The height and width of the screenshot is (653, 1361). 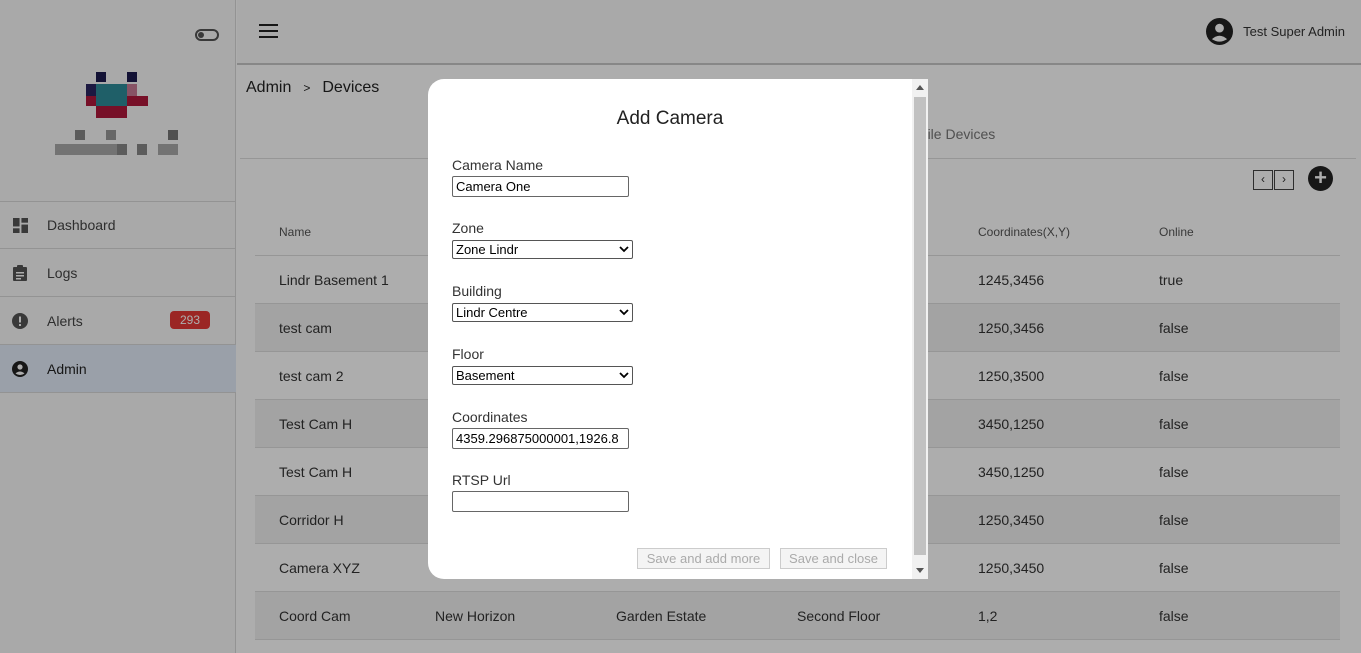 What do you see at coordinates (833, 558) in the screenshot?
I see `save-and-close-button: Save and close` at bounding box center [833, 558].